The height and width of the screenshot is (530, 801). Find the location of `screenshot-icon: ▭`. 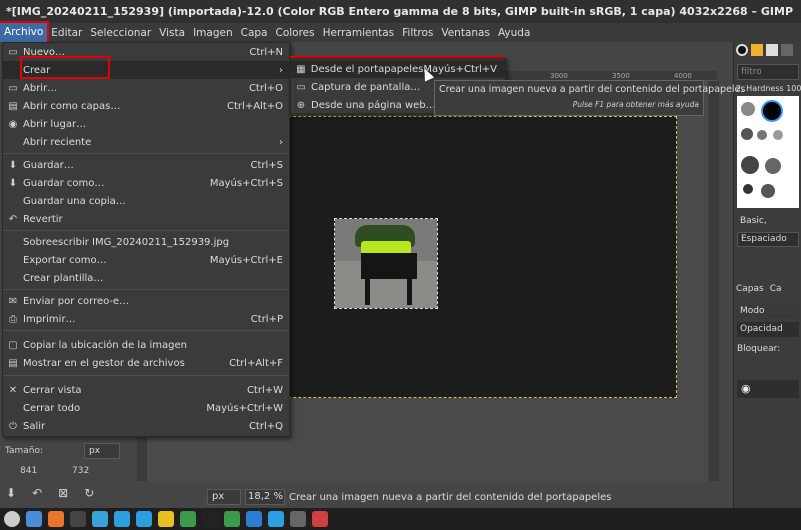

screenshot-icon: ▭ is located at coordinates (301, 87).